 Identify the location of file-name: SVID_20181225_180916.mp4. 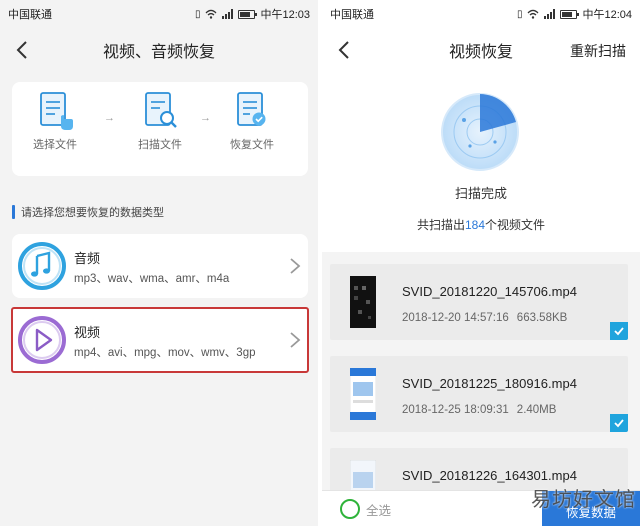
(489, 383).